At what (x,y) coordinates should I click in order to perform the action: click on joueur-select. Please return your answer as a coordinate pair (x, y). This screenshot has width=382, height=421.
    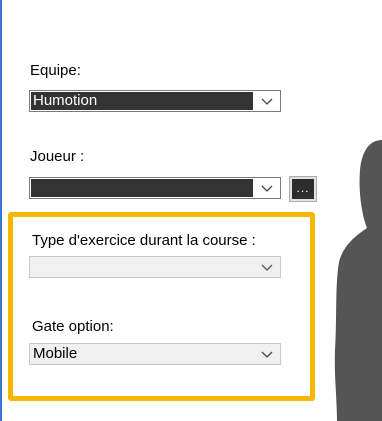
    Looking at the image, I should click on (155, 188).